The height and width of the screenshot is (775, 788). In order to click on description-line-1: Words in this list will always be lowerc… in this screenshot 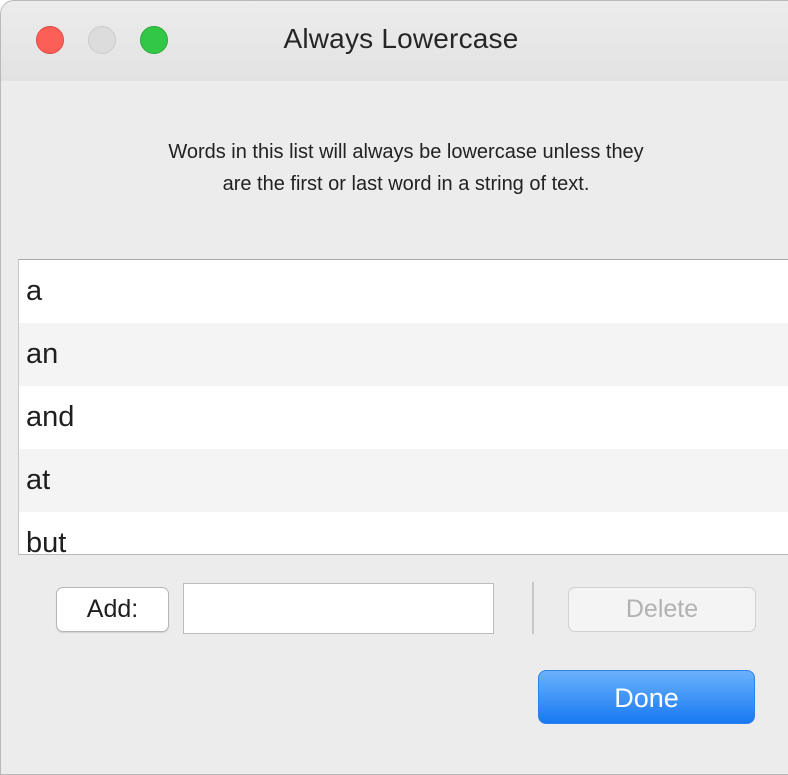, I will do `click(406, 152)`.